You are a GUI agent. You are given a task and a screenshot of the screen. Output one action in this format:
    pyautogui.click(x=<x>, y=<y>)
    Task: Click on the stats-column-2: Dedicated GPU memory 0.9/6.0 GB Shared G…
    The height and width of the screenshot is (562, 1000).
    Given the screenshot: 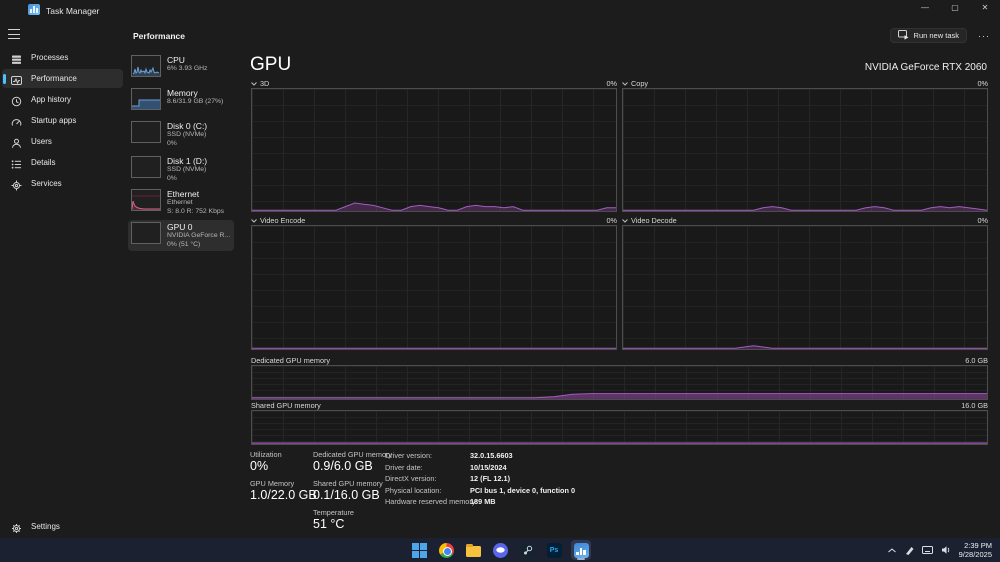 What is the action you would take?
    pyautogui.click(x=352, y=493)
    